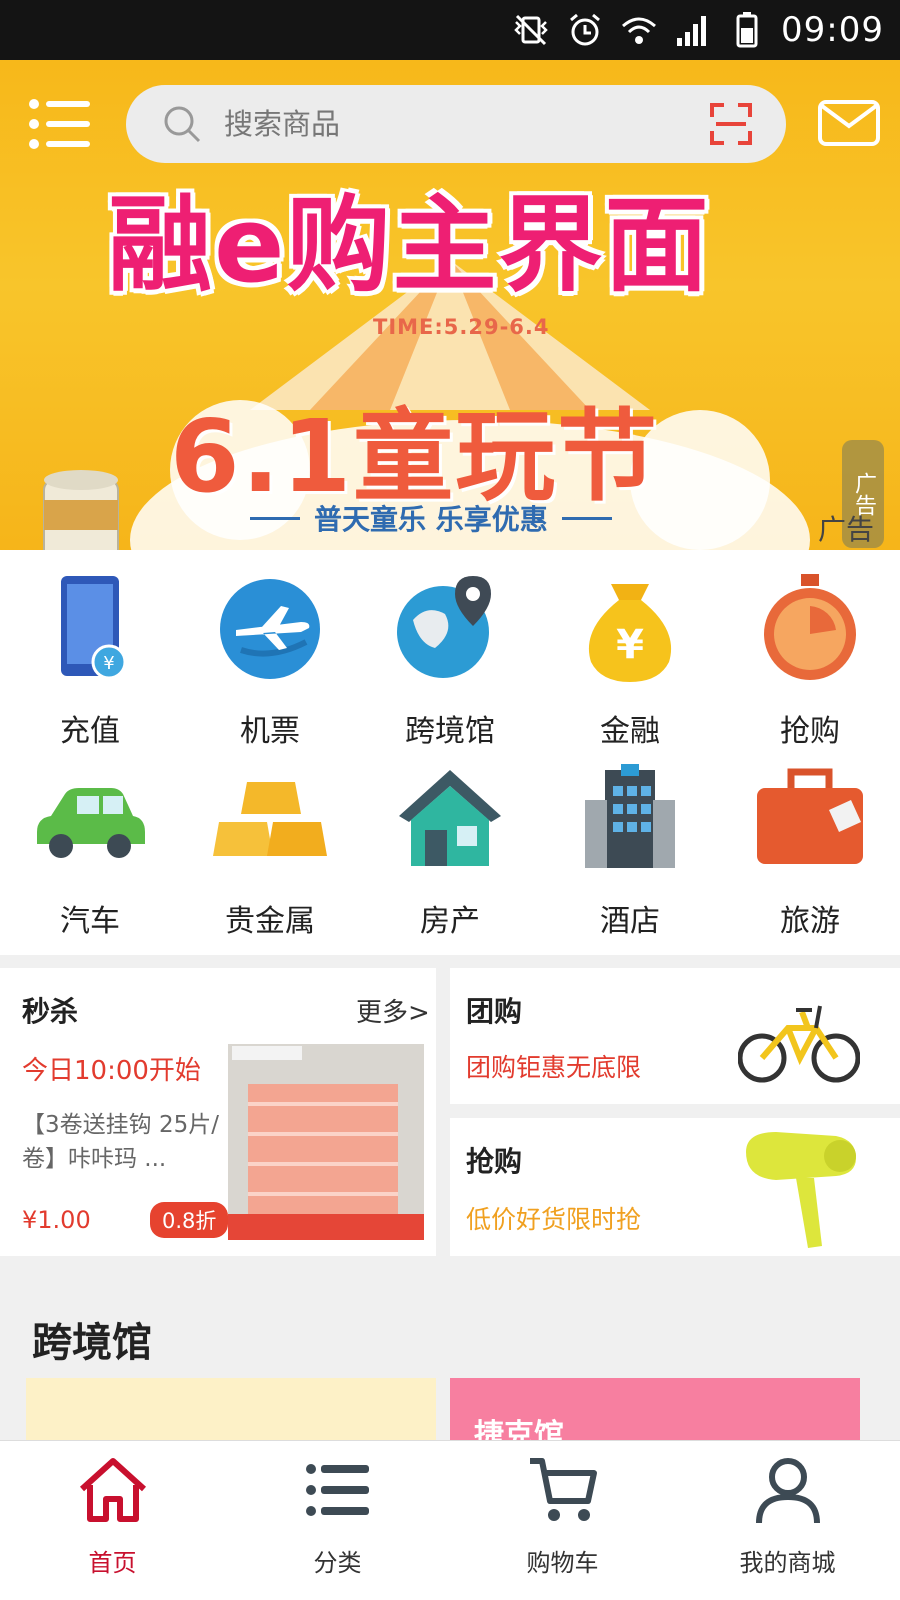 The height and width of the screenshot is (1600, 900). I want to click on category-label: 房产, so click(450, 921).